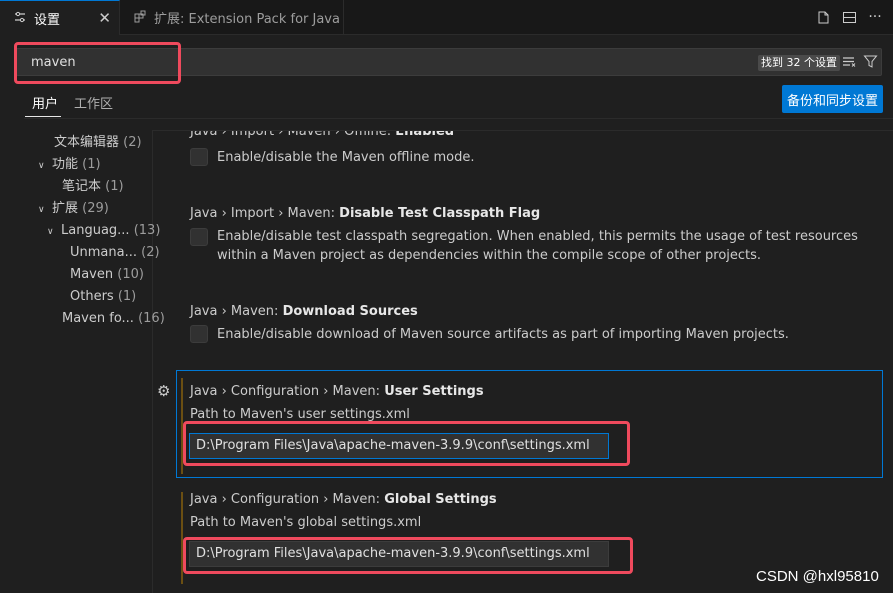  I want to click on setting-title: Java › Maven: Download Sources, so click(304, 311).